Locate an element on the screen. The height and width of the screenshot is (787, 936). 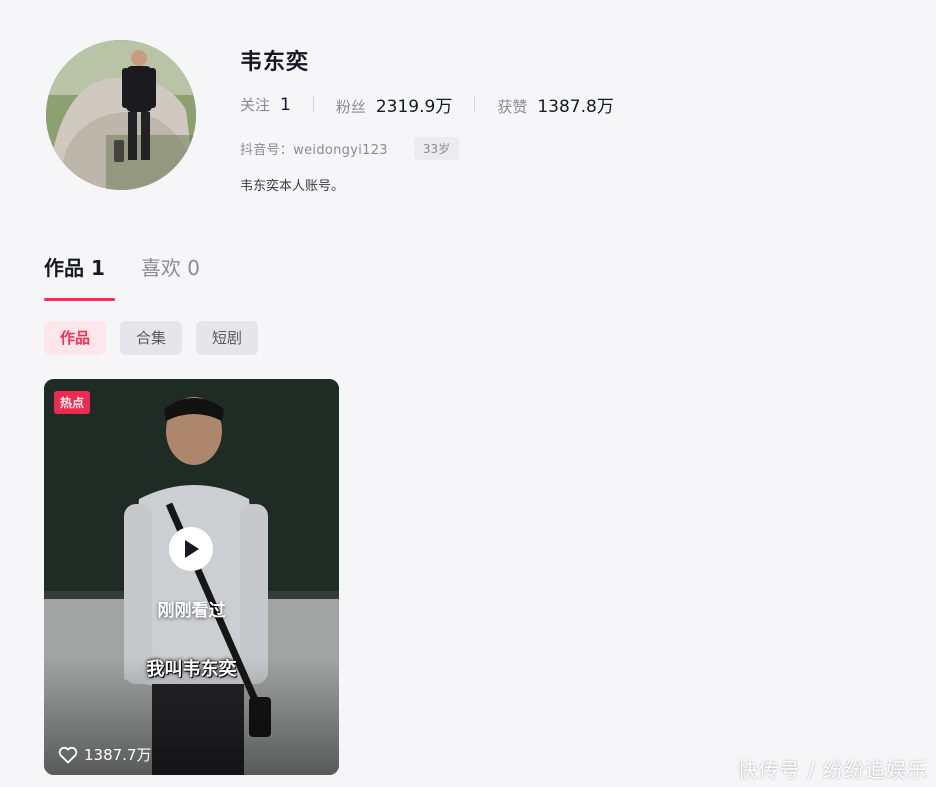
username: 韦东奕 is located at coordinates (275, 62).